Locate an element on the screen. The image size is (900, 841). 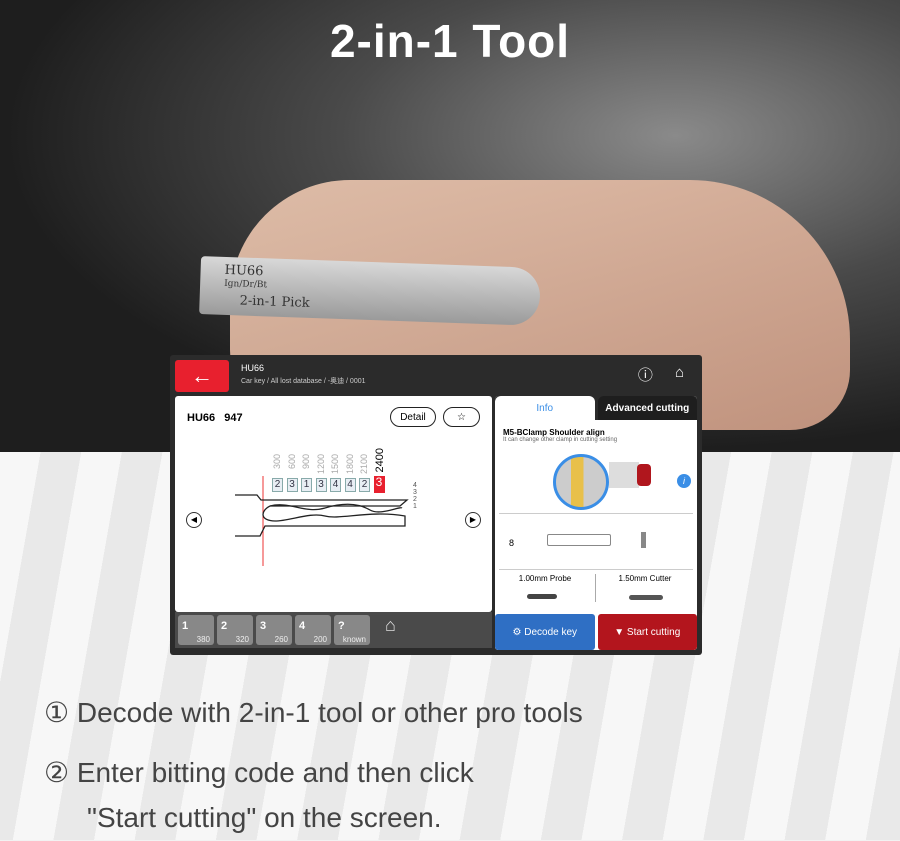
home-icon: ⌂ is located at coordinates (679, 374).